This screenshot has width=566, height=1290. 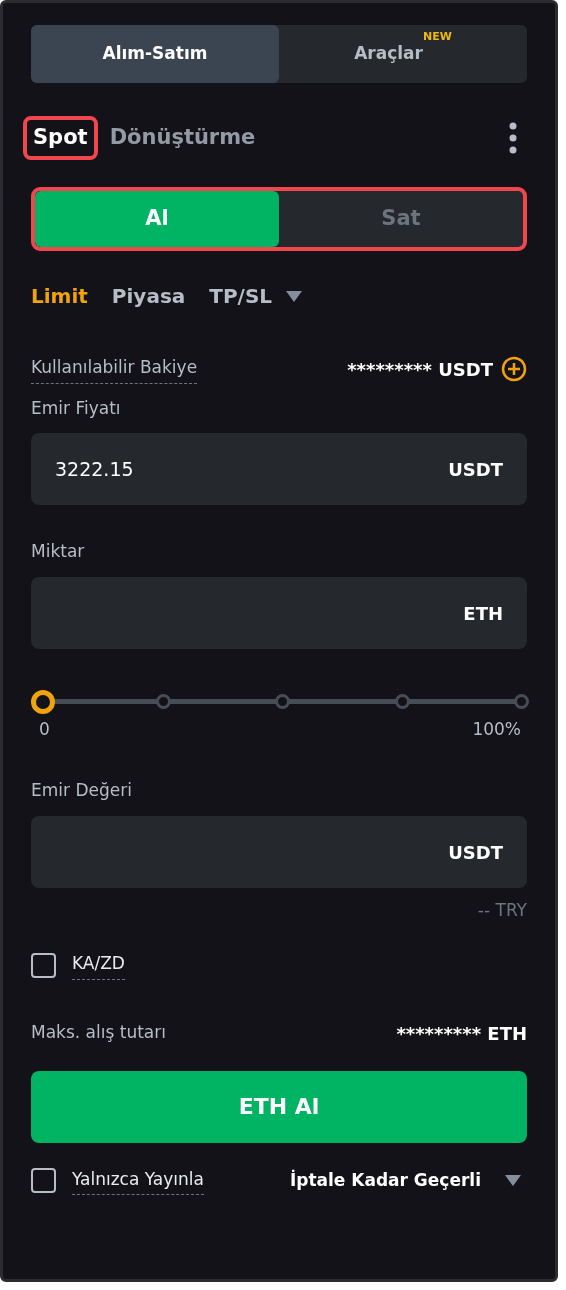 What do you see at coordinates (182, 138) in the screenshot?
I see `tab: Dönüştürme` at bounding box center [182, 138].